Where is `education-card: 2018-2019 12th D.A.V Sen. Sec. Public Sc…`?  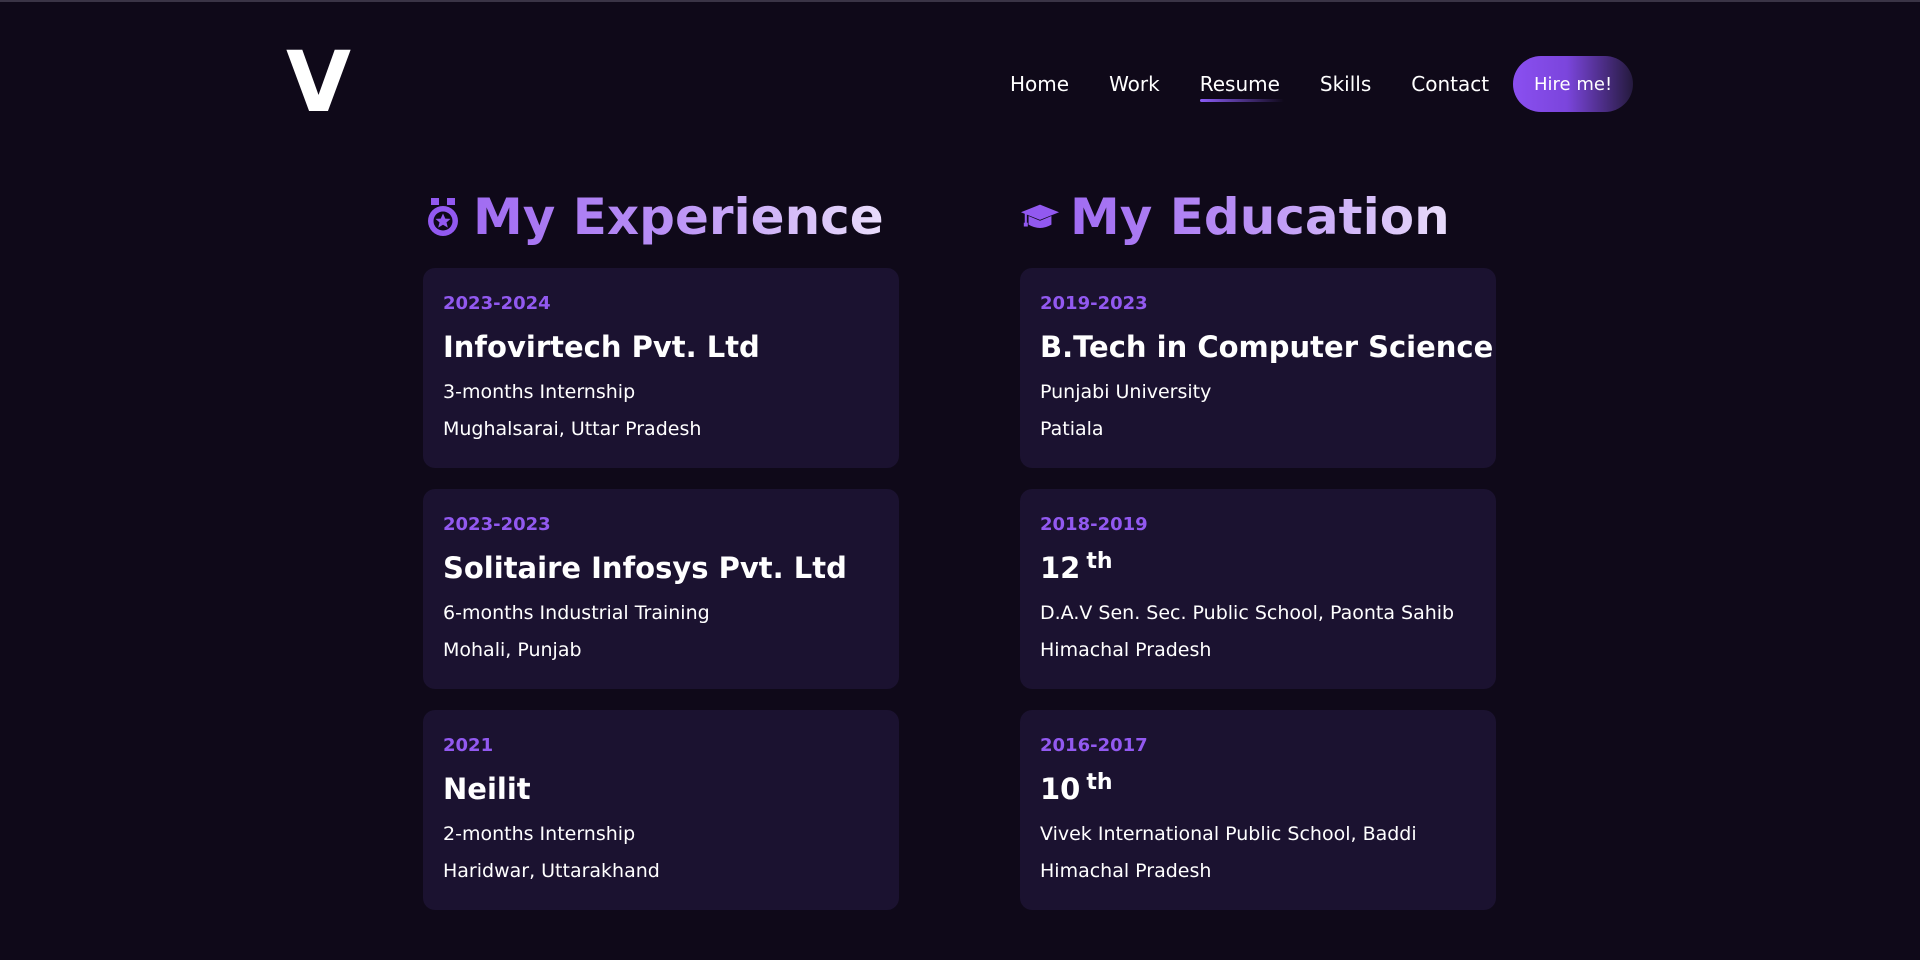 education-card: 2018-2019 12th D.A.V Sen. Sec. Public Sc… is located at coordinates (1258, 589).